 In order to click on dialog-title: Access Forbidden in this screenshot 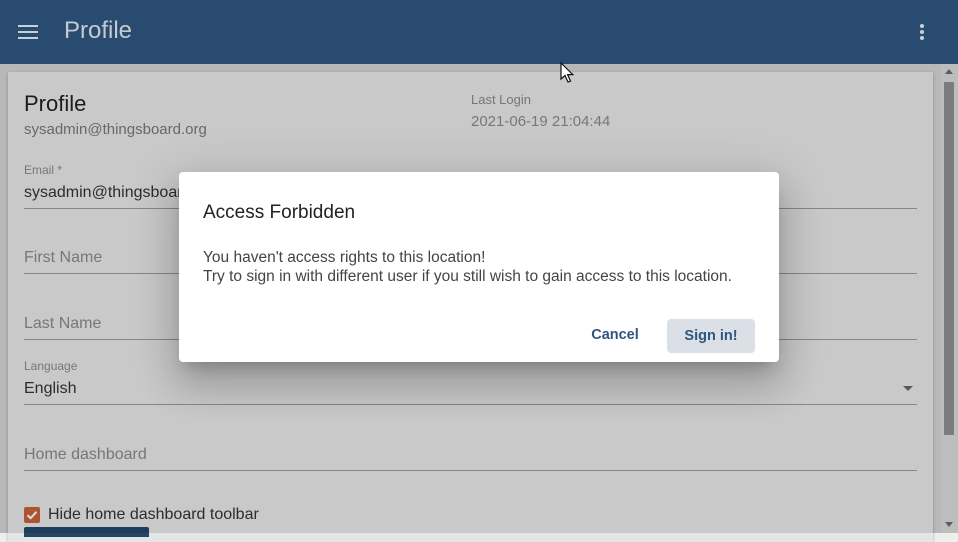, I will do `click(279, 212)`.